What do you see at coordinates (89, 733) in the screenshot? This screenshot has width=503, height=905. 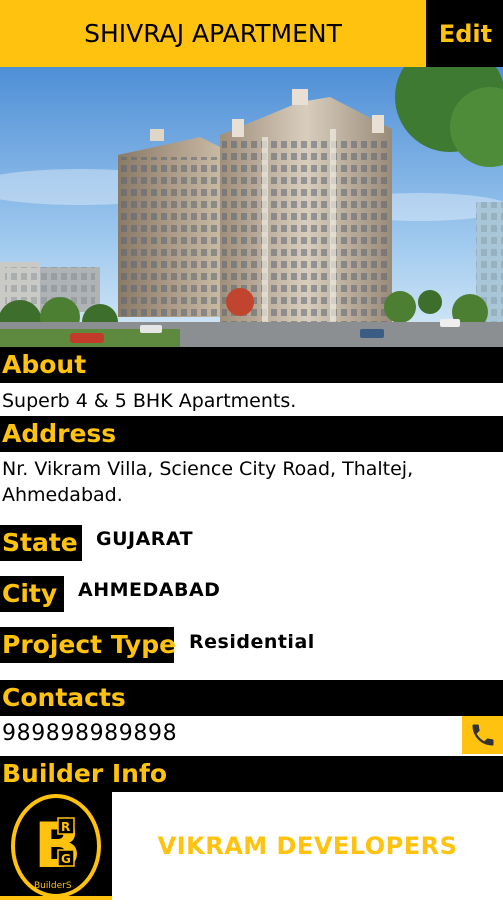 I see `phone-number: 989898989898` at bounding box center [89, 733].